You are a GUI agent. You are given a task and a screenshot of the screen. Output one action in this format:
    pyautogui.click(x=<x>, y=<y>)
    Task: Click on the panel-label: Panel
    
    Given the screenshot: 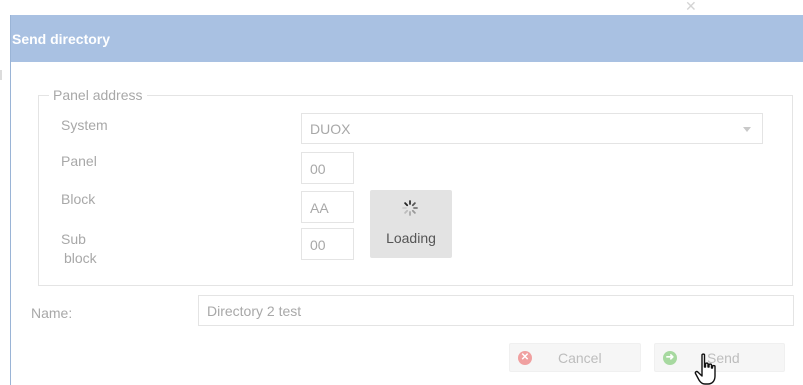 What is the action you would take?
    pyautogui.click(x=79, y=161)
    